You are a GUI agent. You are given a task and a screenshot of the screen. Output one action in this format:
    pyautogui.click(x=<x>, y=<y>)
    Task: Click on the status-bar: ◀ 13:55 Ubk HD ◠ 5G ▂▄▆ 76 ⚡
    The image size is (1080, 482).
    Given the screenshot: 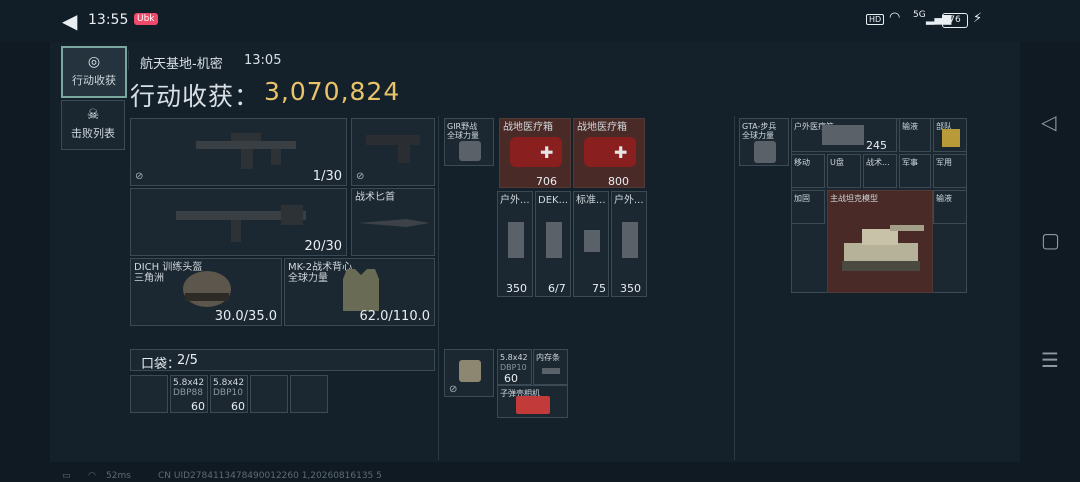 What is the action you would take?
    pyautogui.click(x=540, y=21)
    